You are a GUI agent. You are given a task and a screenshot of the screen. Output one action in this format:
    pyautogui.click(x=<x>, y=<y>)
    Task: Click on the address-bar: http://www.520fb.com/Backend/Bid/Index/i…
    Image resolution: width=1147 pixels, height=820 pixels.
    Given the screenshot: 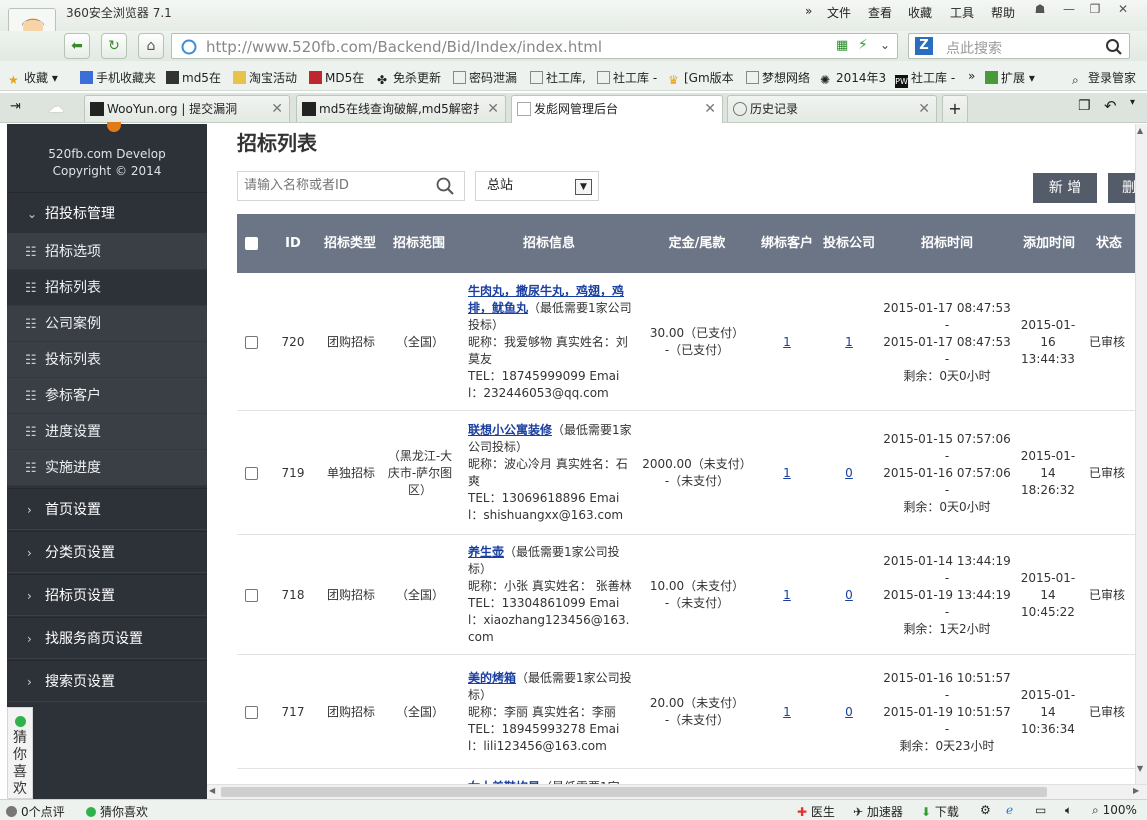 What is the action you would take?
    pyautogui.click(x=534, y=46)
    